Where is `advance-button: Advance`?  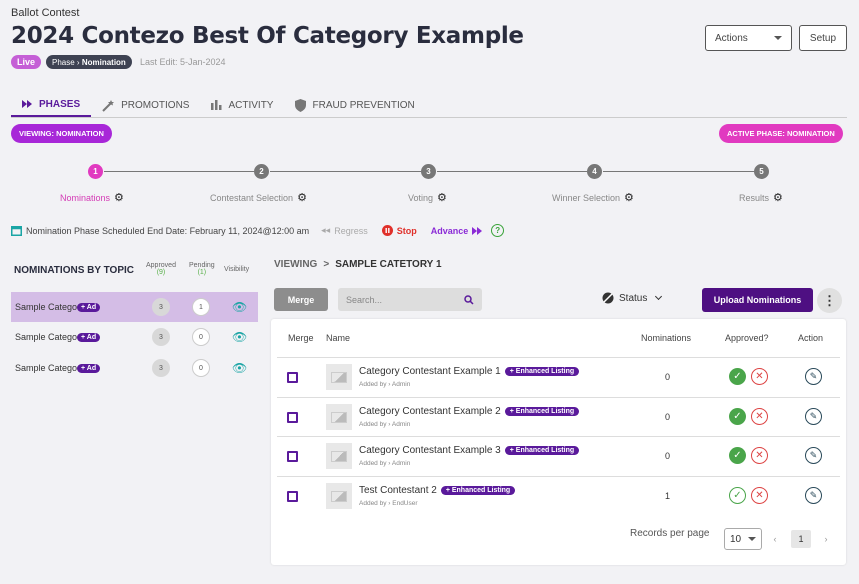
advance-button: Advance is located at coordinates (457, 231).